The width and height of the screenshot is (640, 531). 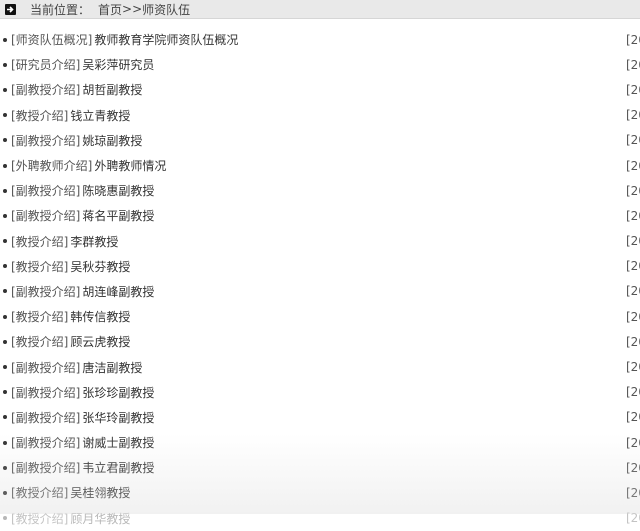 What do you see at coordinates (166, 39) in the screenshot?
I see `item-title-link: 教师教育学院师资队伍概况` at bounding box center [166, 39].